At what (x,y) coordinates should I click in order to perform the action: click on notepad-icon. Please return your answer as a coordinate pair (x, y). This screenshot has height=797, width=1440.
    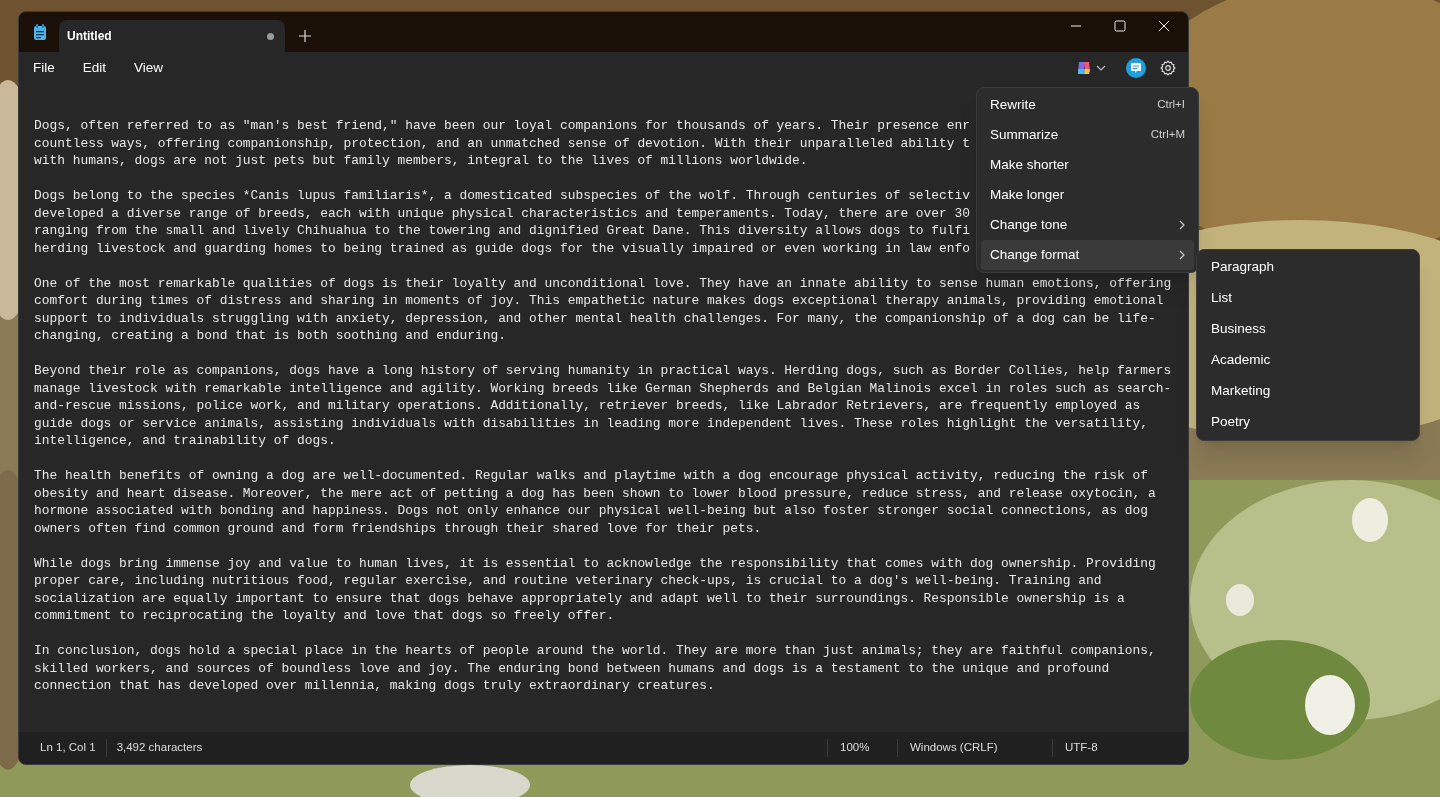
    Looking at the image, I should click on (40, 32).